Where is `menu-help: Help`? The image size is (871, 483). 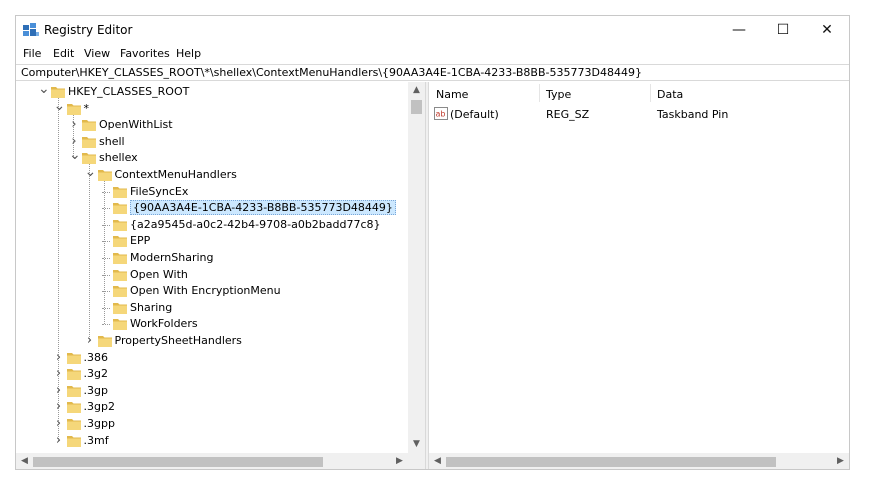
menu-help: Help is located at coordinates (188, 53).